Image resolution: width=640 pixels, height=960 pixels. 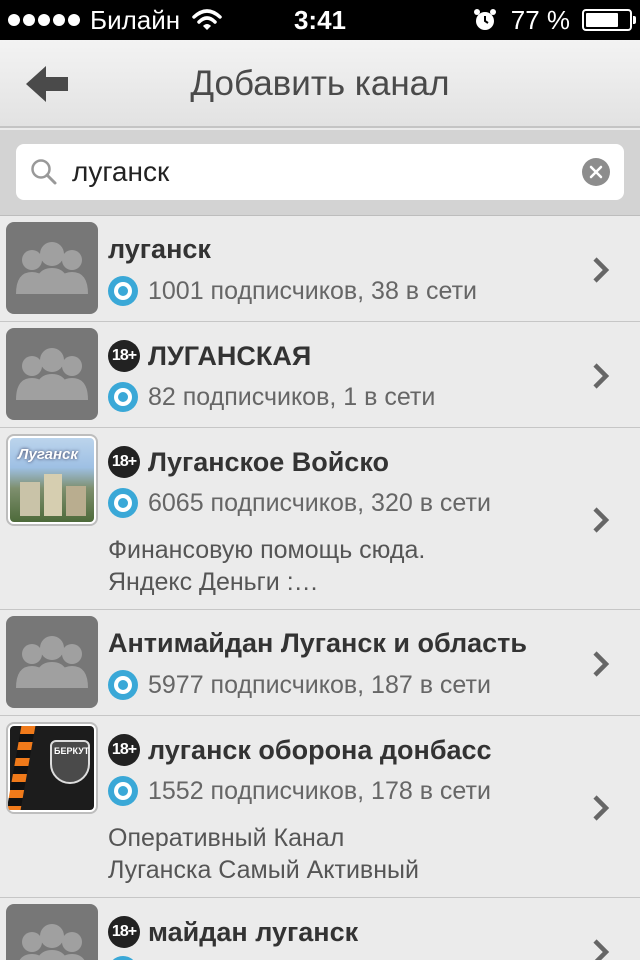 I want to click on channel-stats: 1552 подписчиков, 178 в сети, so click(x=319, y=790).